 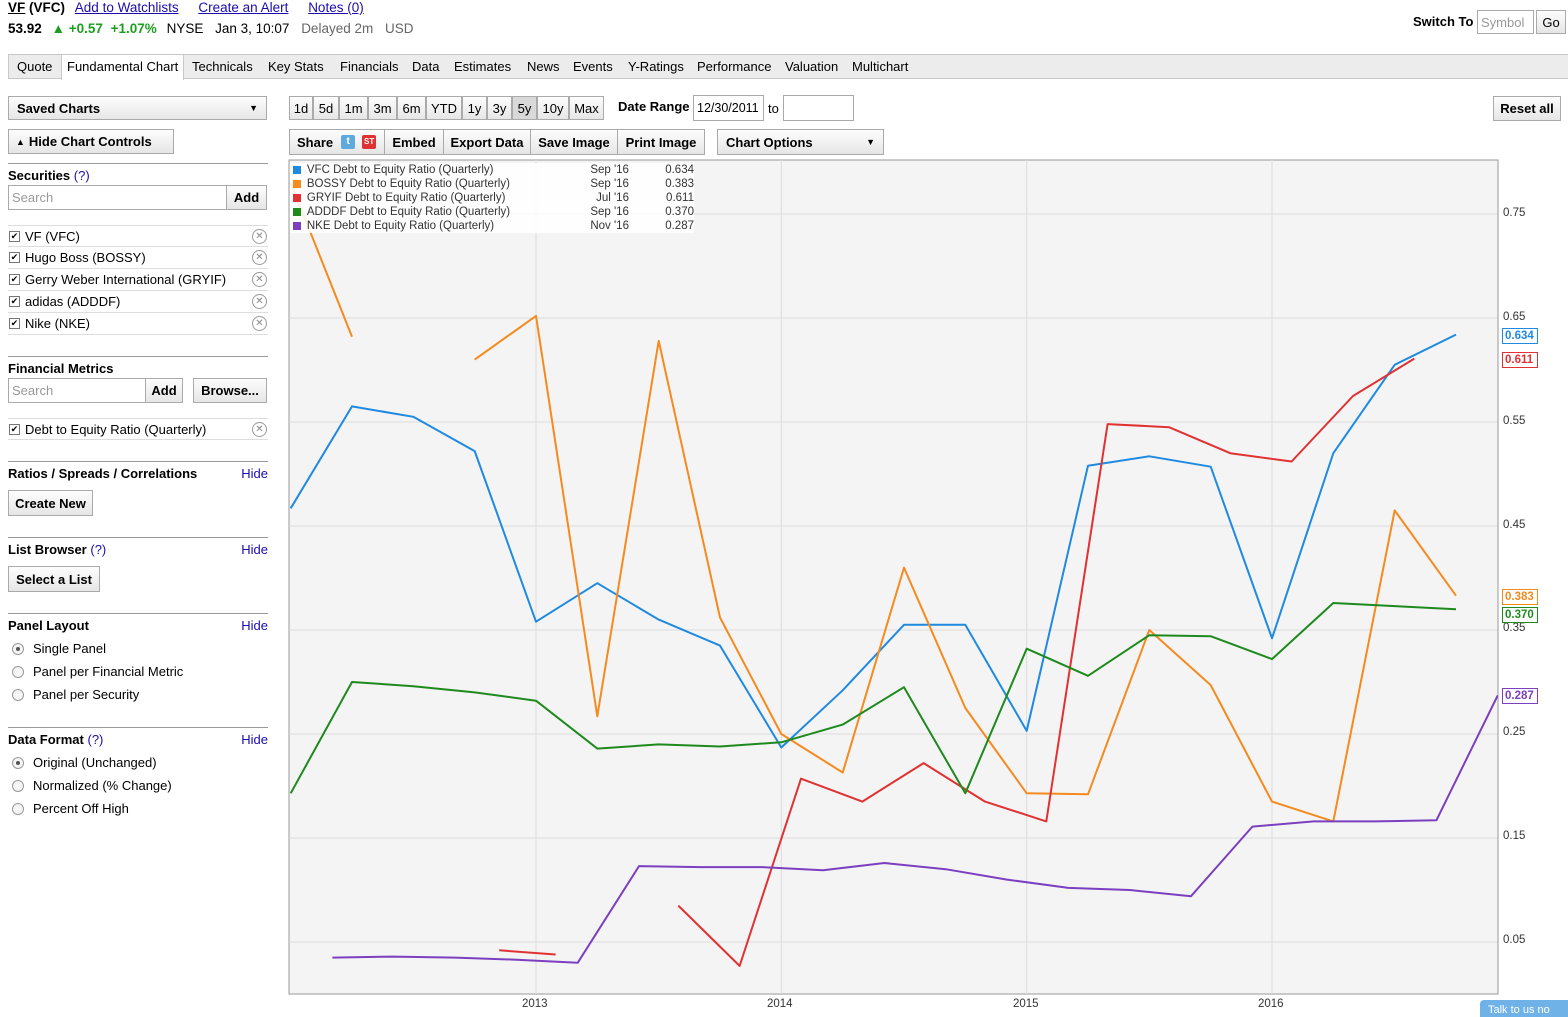 I want to click on last-value-tag: 0.370, so click(x=1520, y=615).